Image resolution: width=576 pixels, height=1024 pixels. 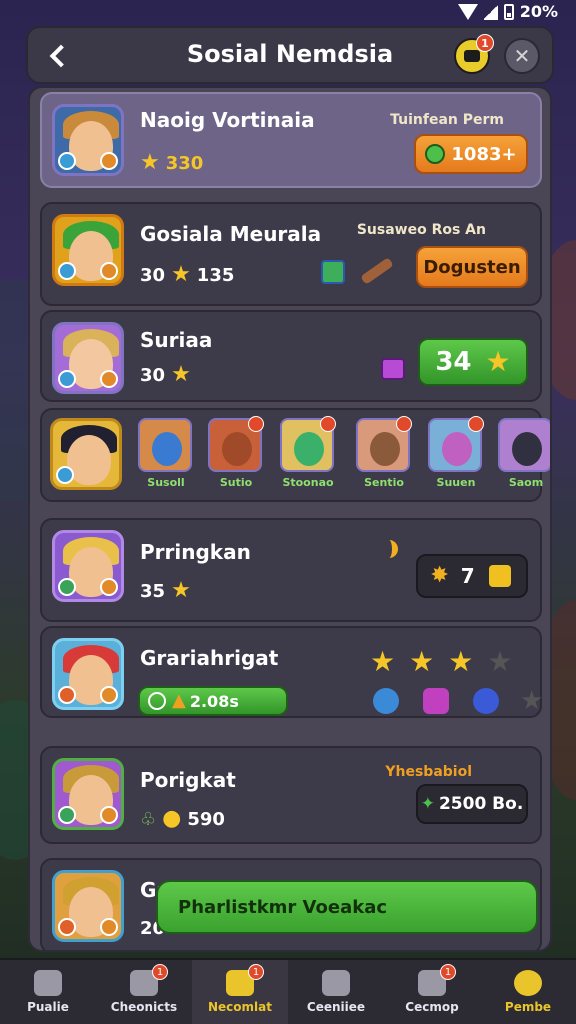 What do you see at coordinates (435, 154) in the screenshot?
I see `coin-icon` at bounding box center [435, 154].